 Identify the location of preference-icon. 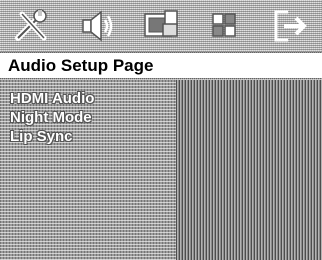
(224, 25).